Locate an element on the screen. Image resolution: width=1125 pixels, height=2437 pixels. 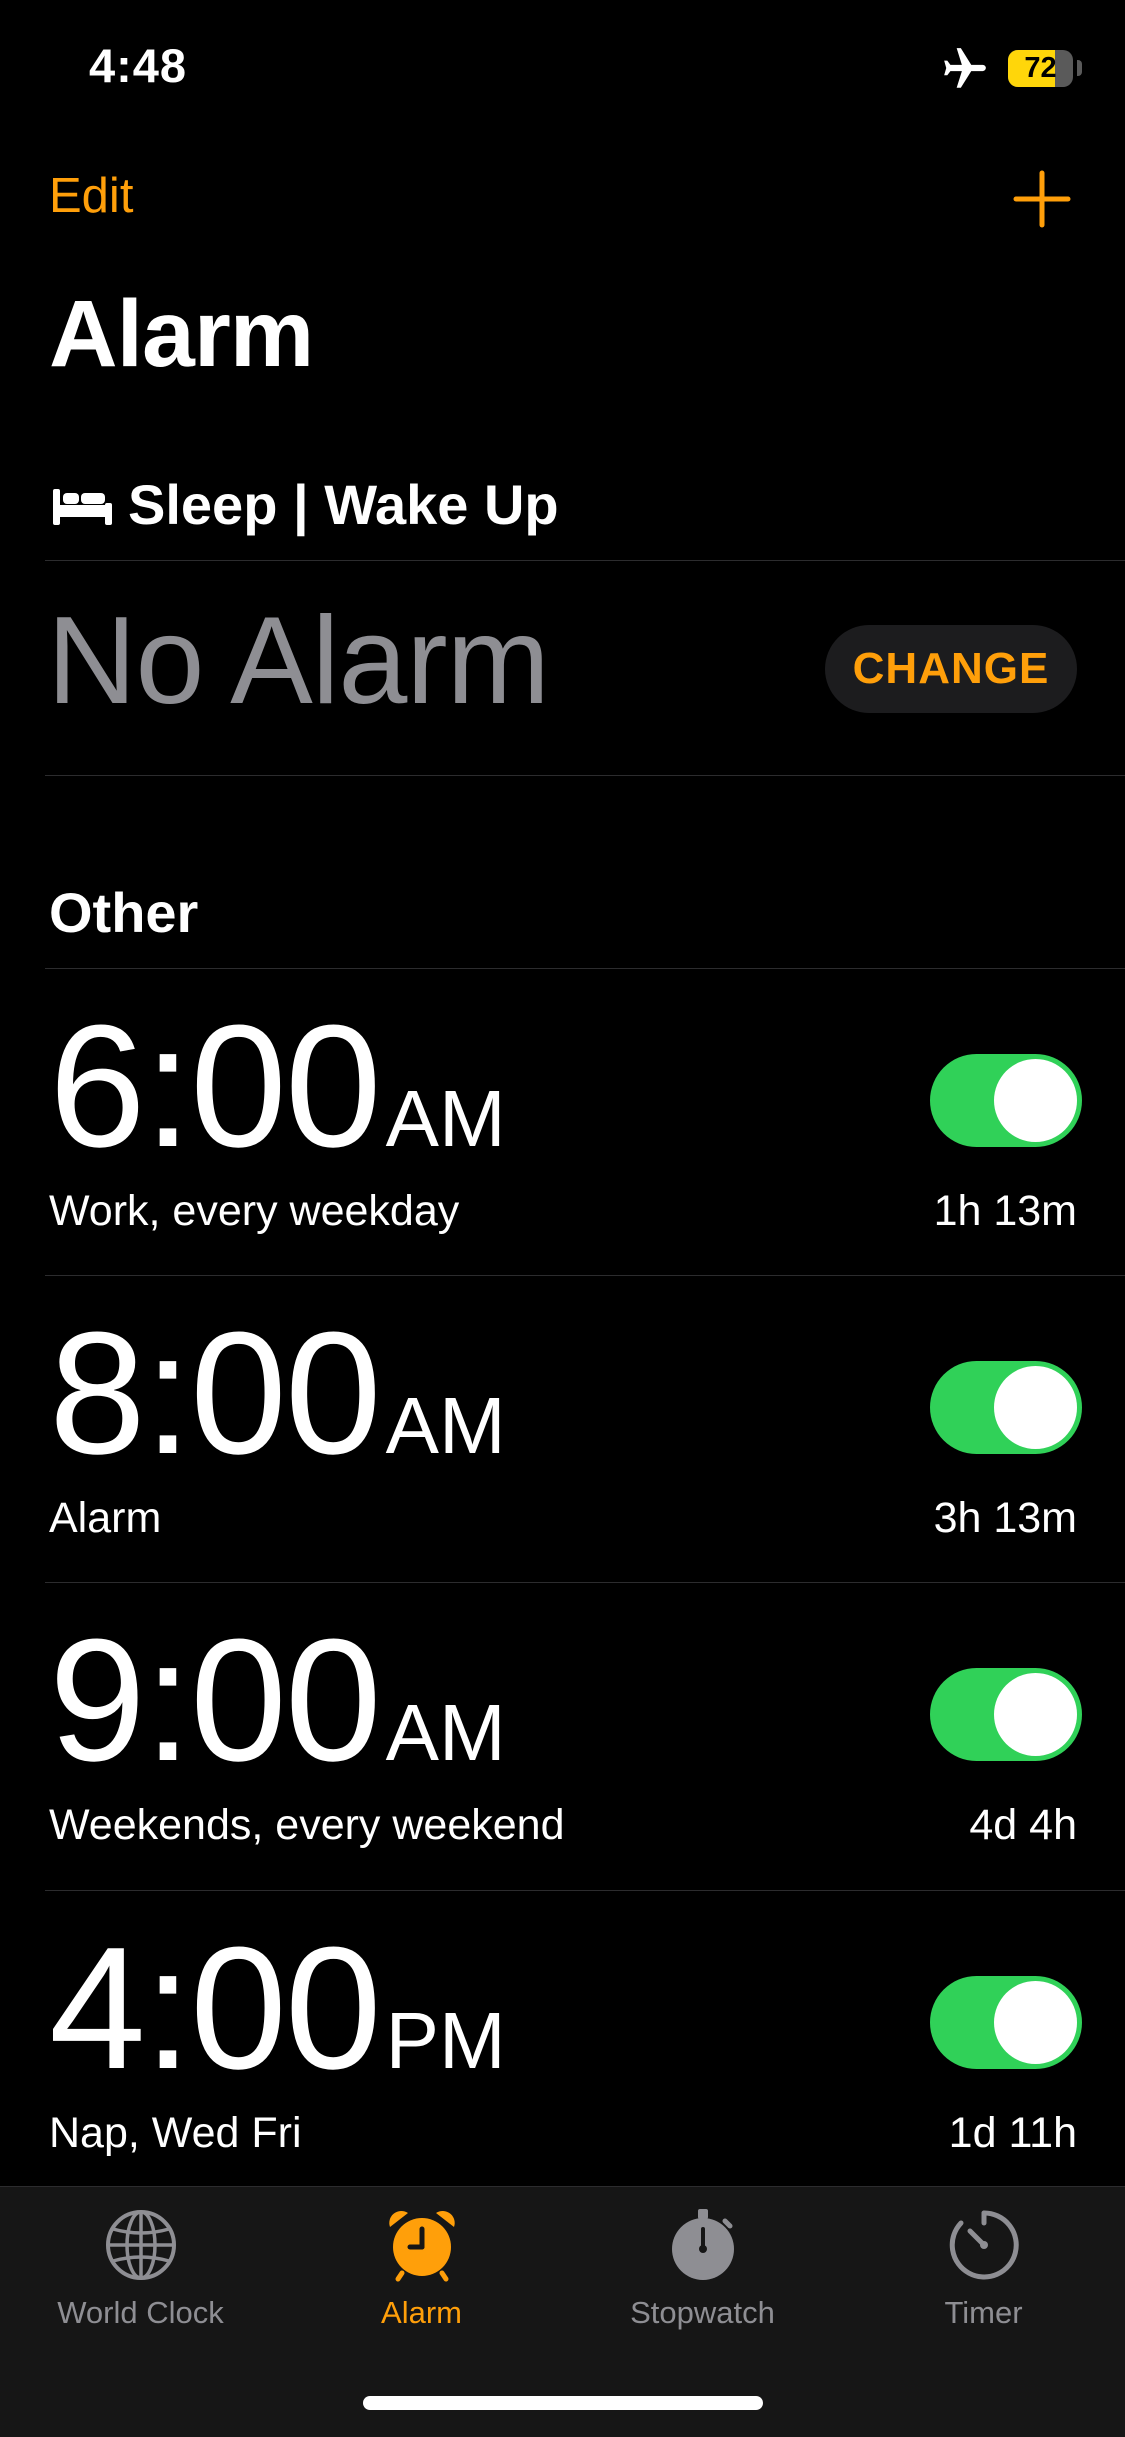
page-title: Alarm is located at coordinates (181, 334).